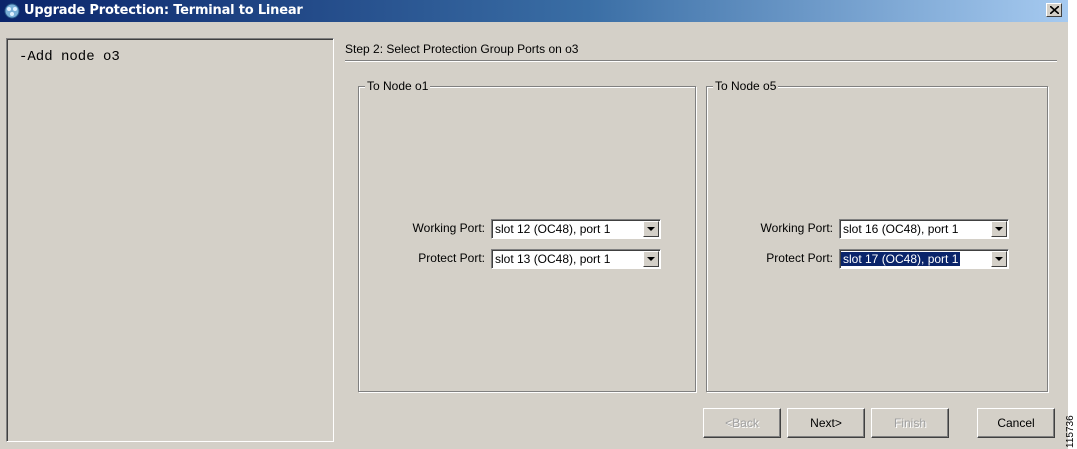 The width and height of the screenshot is (1077, 449). Describe the element at coordinates (12, 11) in the screenshot. I see `network-icon` at that location.